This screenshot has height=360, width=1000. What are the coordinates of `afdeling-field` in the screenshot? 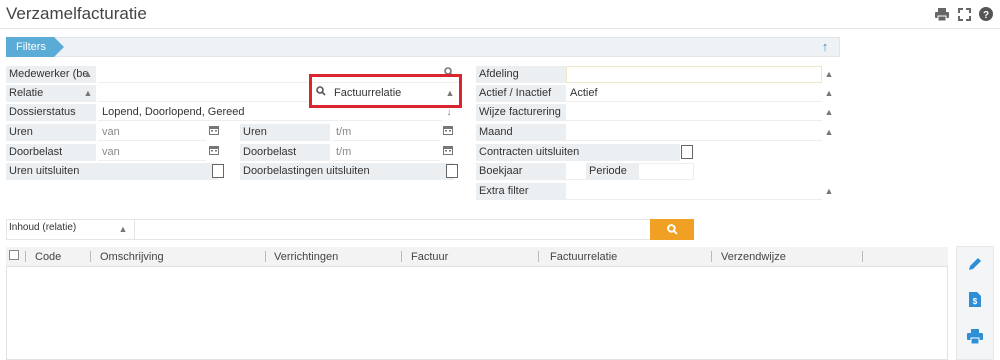 It's located at (694, 74).